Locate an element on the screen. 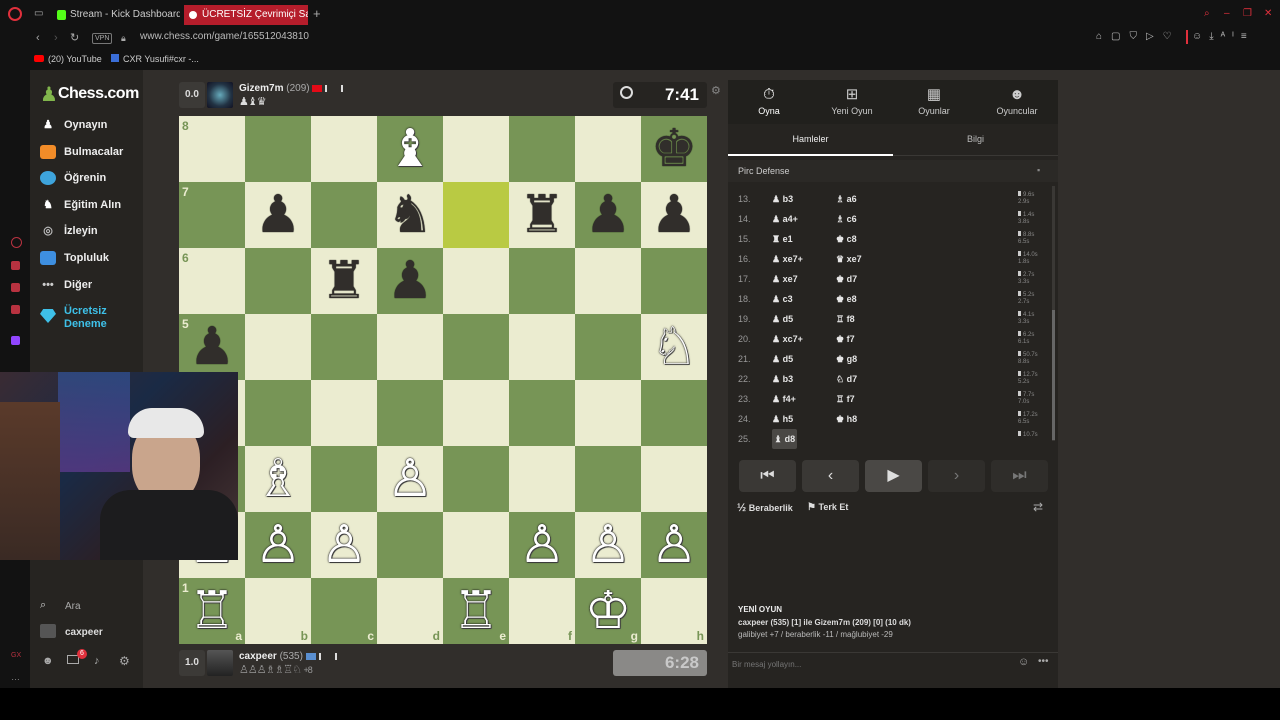 This screenshot has width=1280, height=720. black-move: ♚ e8 is located at coordinates (846, 299).